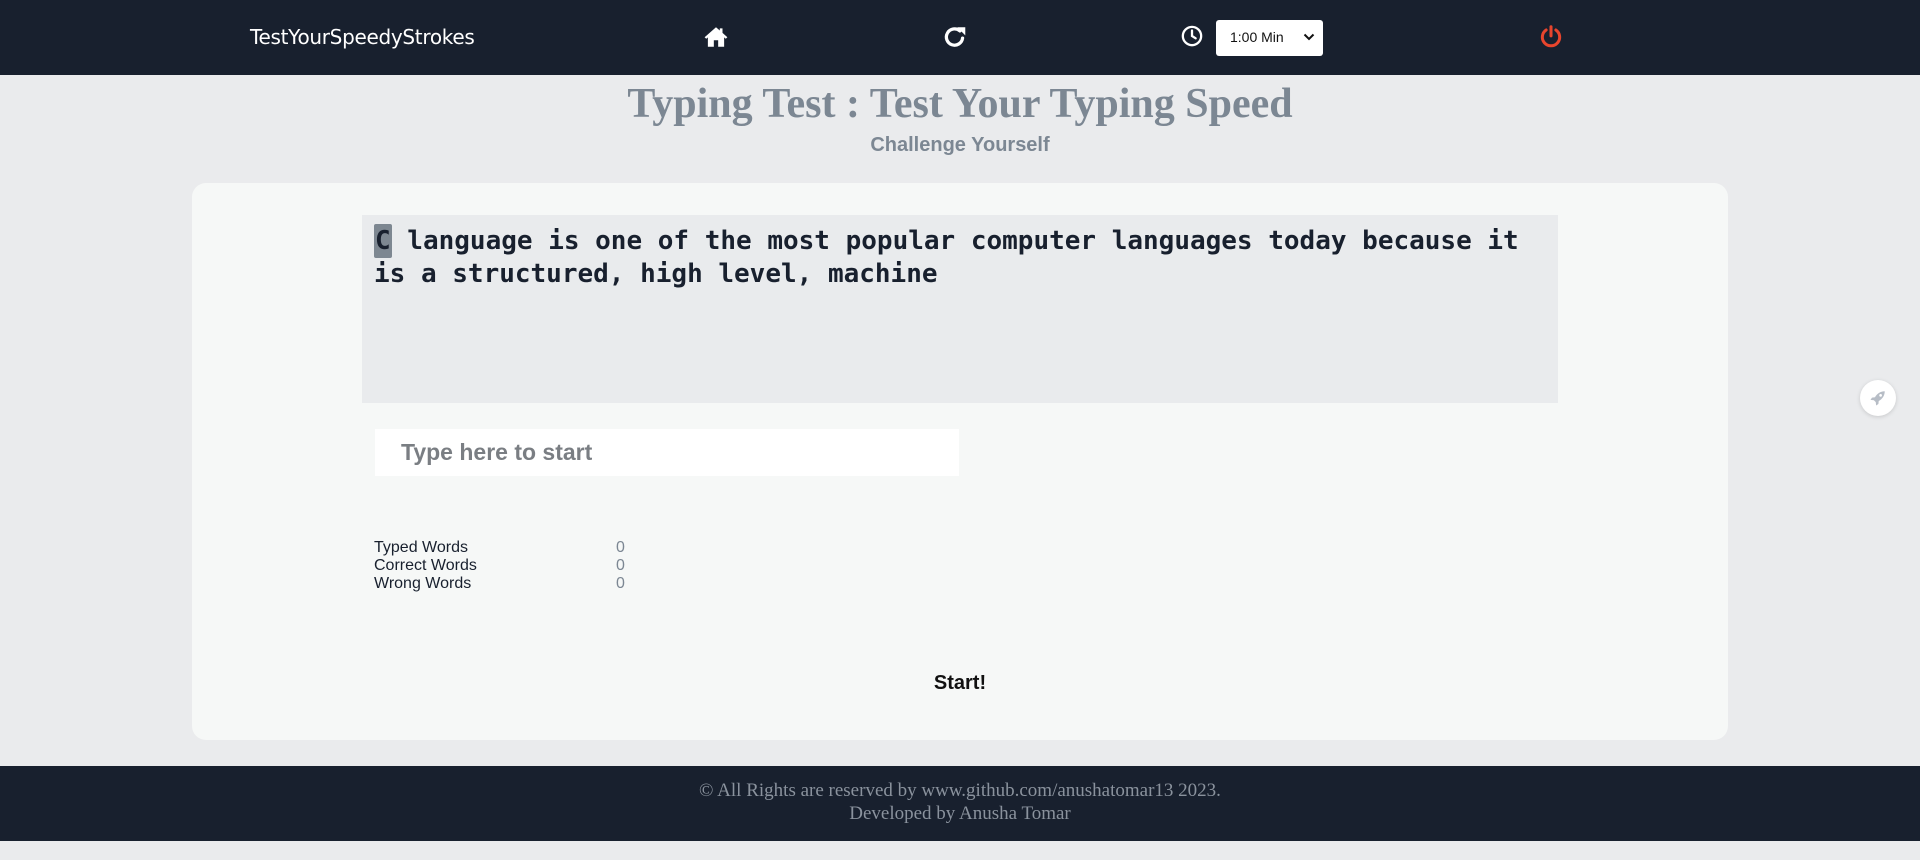  What do you see at coordinates (620, 547) in the screenshot?
I see `typed-words-value: 0` at bounding box center [620, 547].